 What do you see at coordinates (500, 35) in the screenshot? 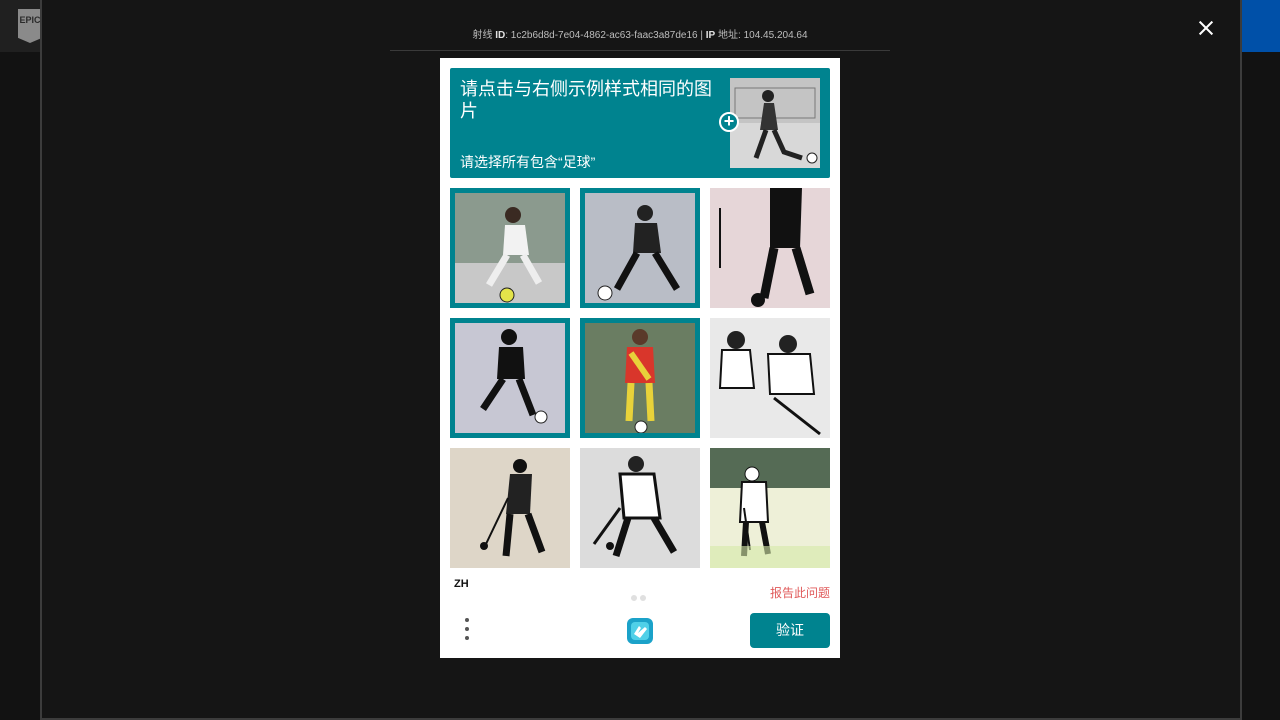
I see `ray-id-key: ID` at bounding box center [500, 35].